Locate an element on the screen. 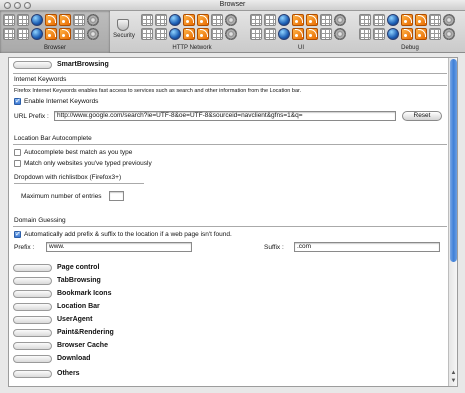  auto-prefix-suffix-checkbox is located at coordinates (17, 234).